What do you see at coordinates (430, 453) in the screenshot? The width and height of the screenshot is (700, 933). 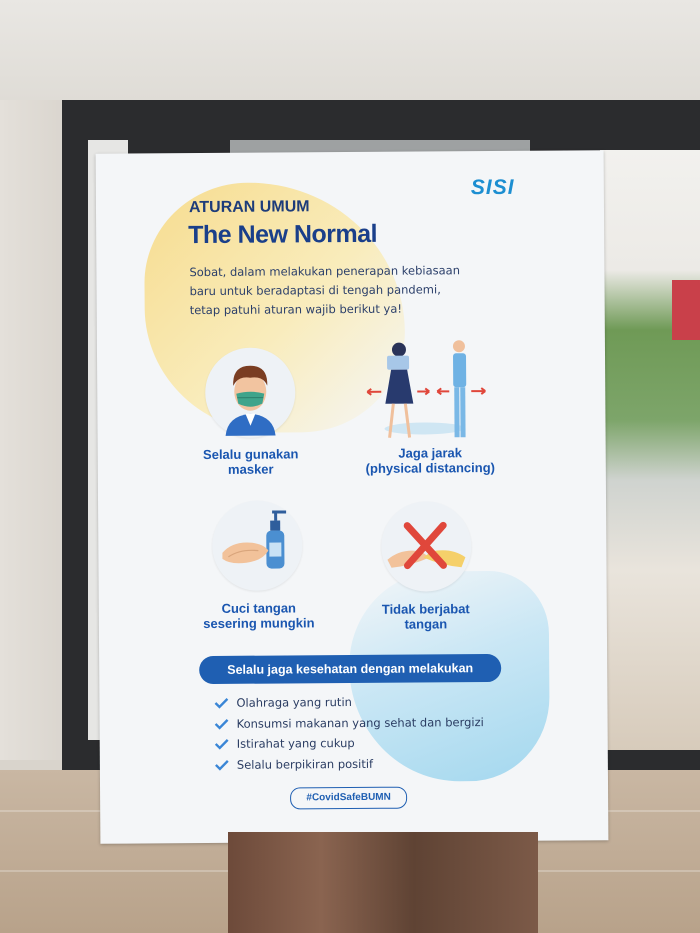 I see `caption-line: Jaga jarak` at bounding box center [430, 453].